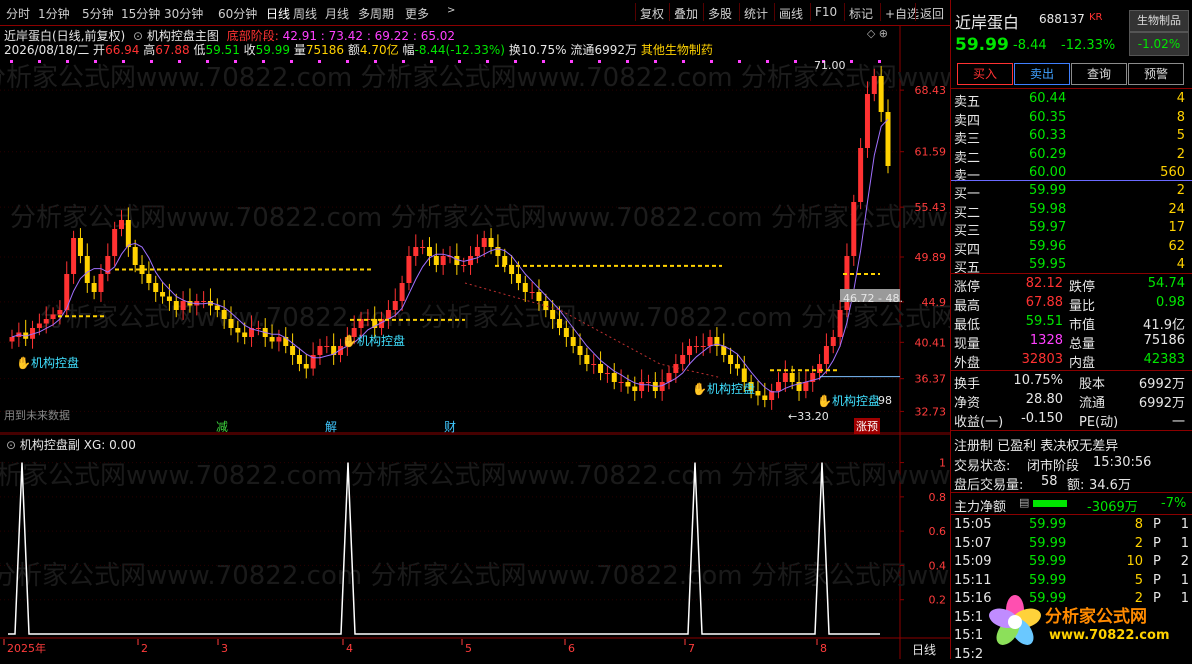 This screenshot has width=1192, height=664. I want to click on period-tab-1: 1分钟, so click(54, 13).